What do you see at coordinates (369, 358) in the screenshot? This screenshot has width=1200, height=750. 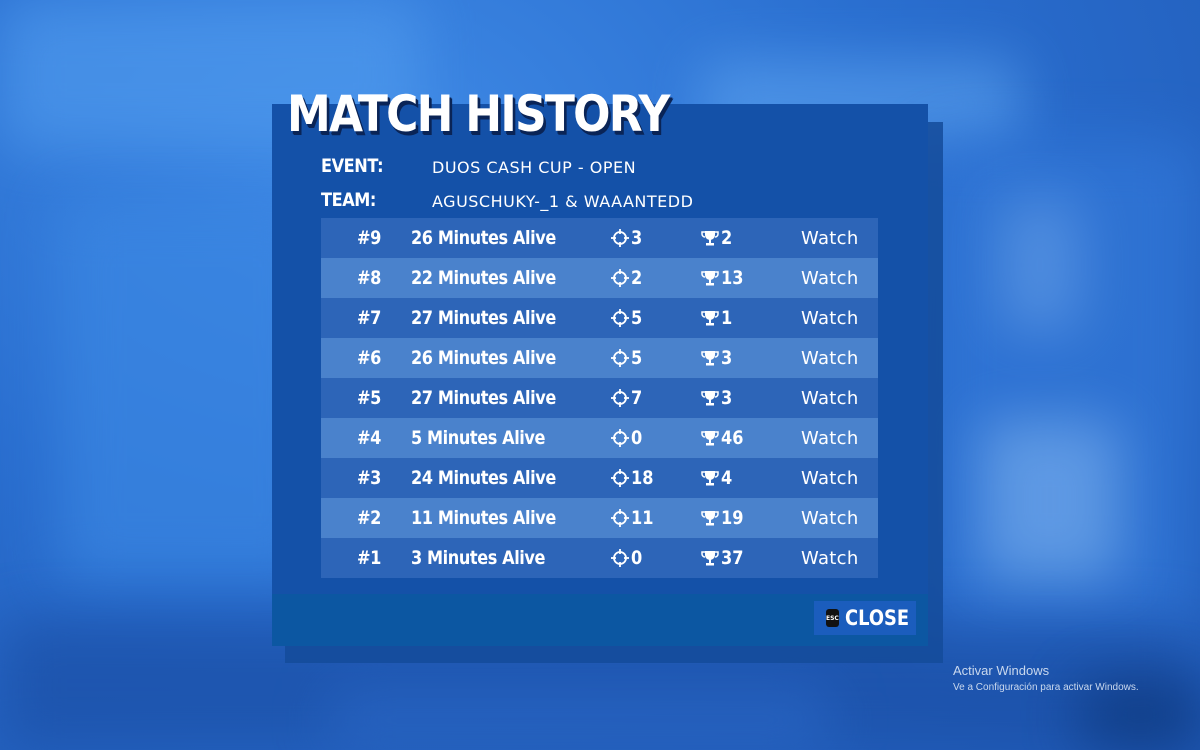 I see `match-rank: #6` at bounding box center [369, 358].